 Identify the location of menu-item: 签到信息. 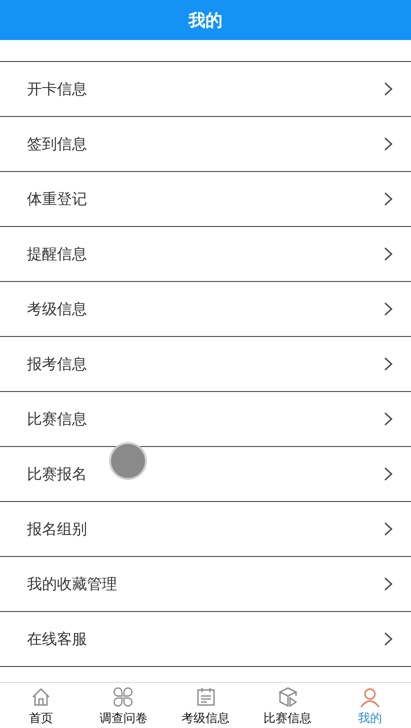
(205, 144).